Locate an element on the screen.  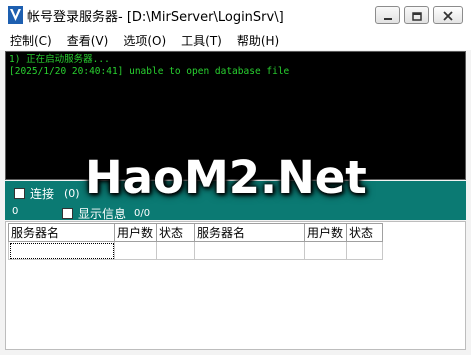
col-header-user-count: 用户数 is located at coordinates (135, 232).